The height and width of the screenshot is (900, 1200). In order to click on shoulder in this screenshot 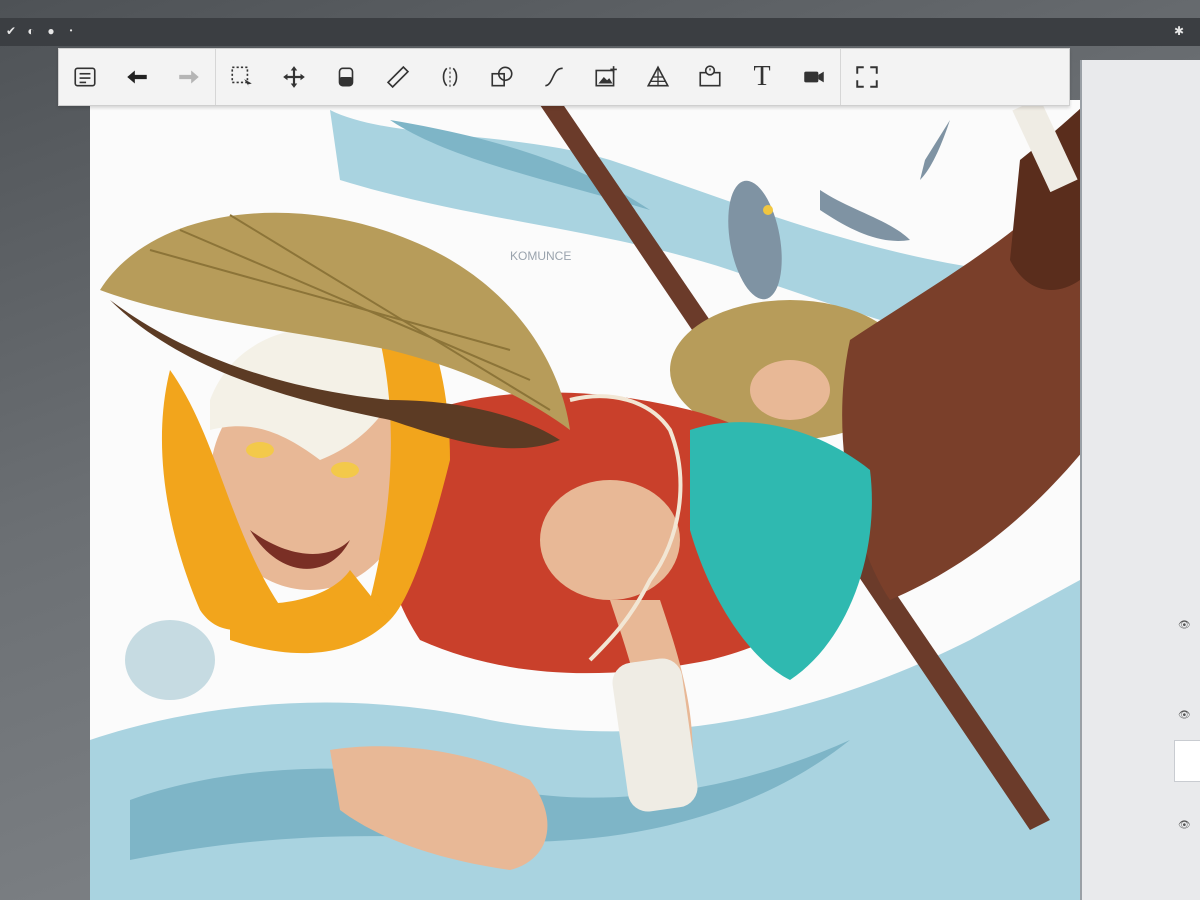, I will do `click(610, 540)`.